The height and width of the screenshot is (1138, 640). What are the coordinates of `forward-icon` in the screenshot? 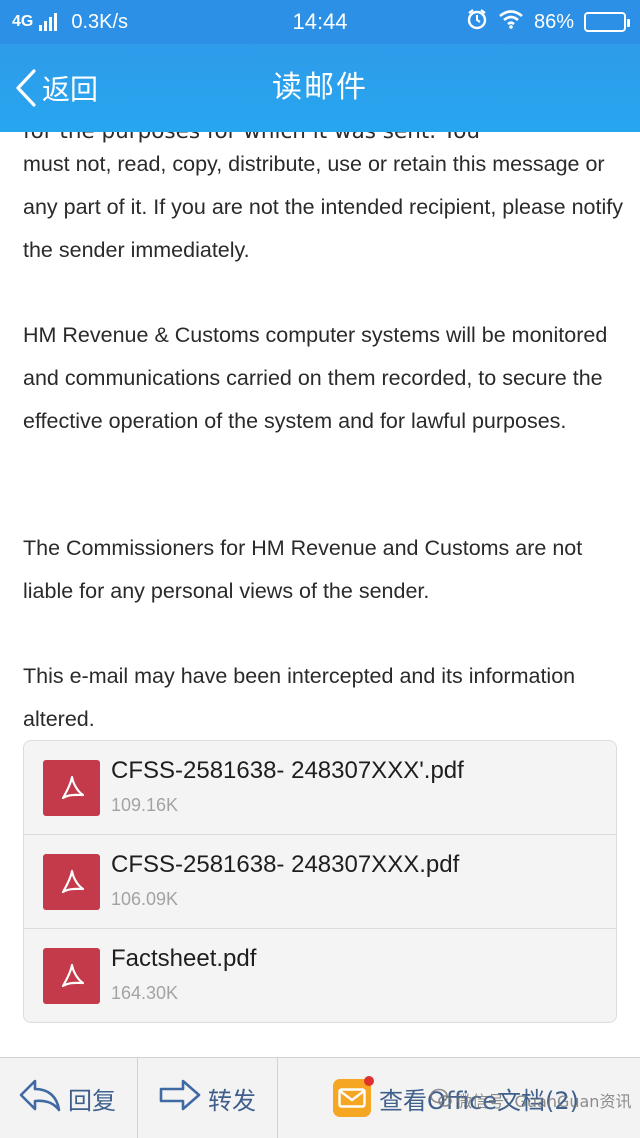 It's located at (180, 1098).